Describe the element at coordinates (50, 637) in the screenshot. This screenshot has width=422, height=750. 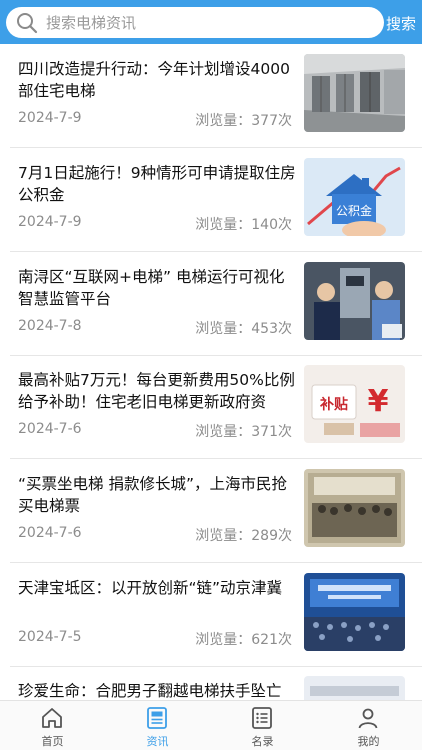
I see `news-date: 2024-7-5` at that location.